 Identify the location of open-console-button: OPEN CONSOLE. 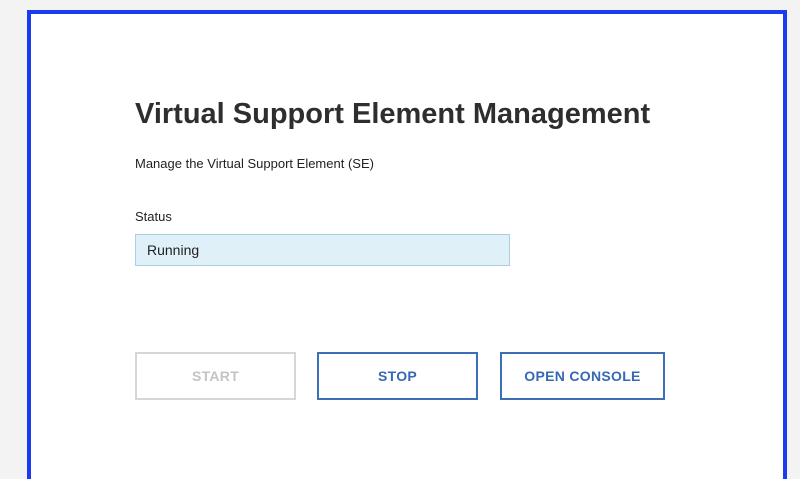
(582, 376).